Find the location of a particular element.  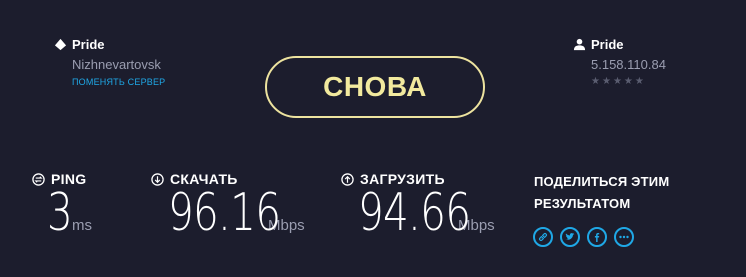

more-icon is located at coordinates (624, 237).